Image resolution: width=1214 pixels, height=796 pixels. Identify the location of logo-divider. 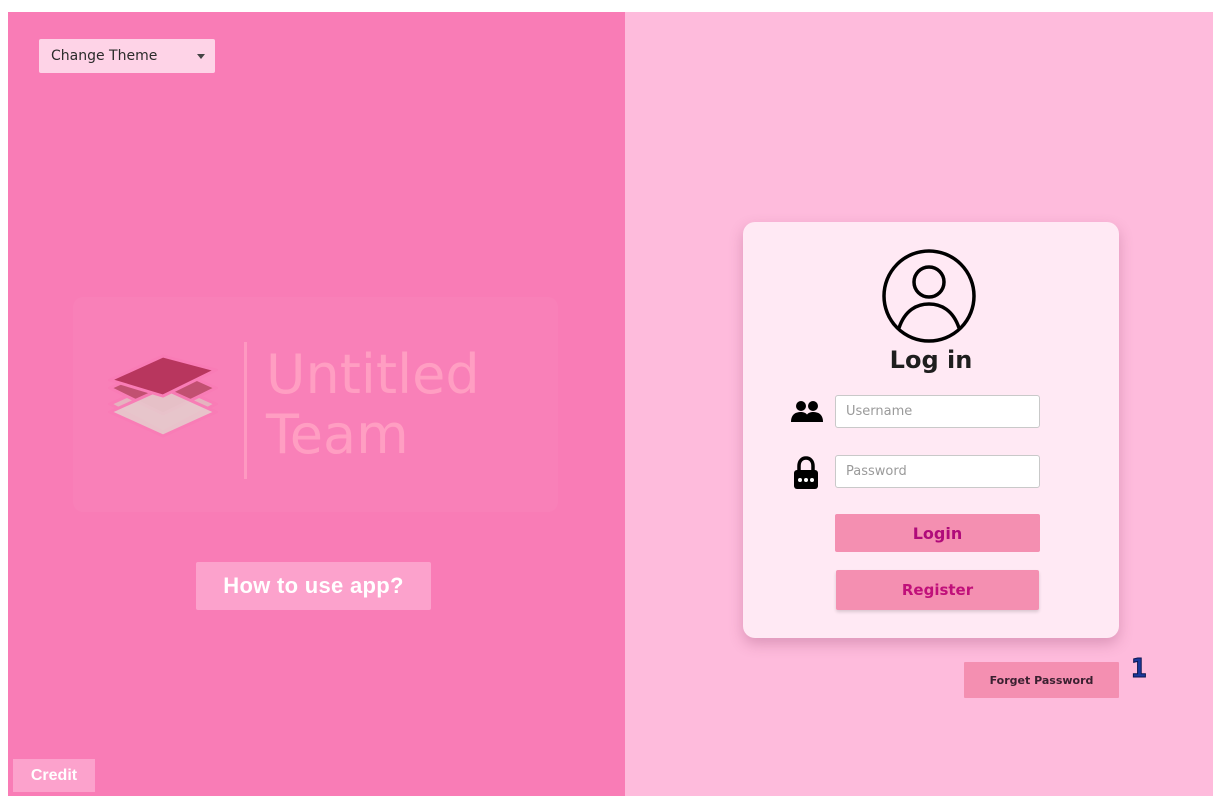
(245, 410).